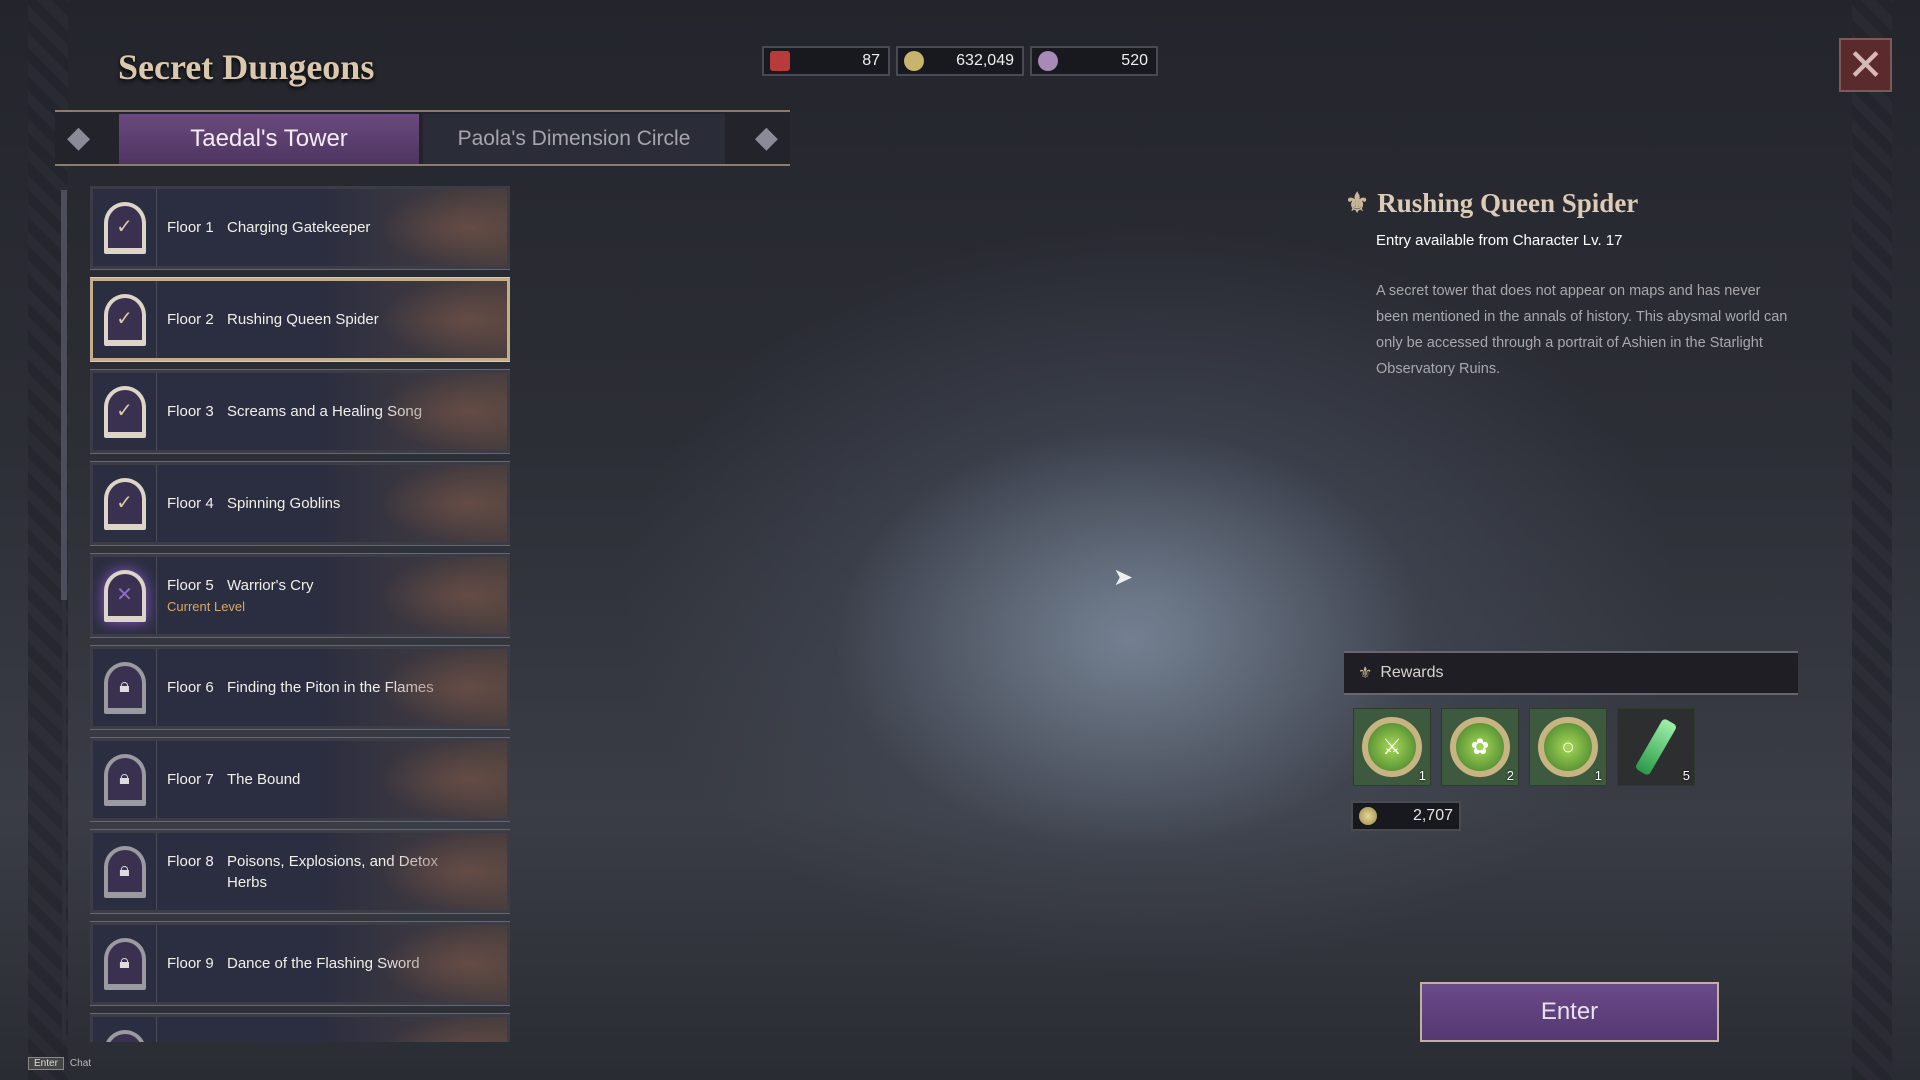  Describe the element at coordinates (766, 137) in the screenshot. I see `tab-next-icon: ◆` at that location.